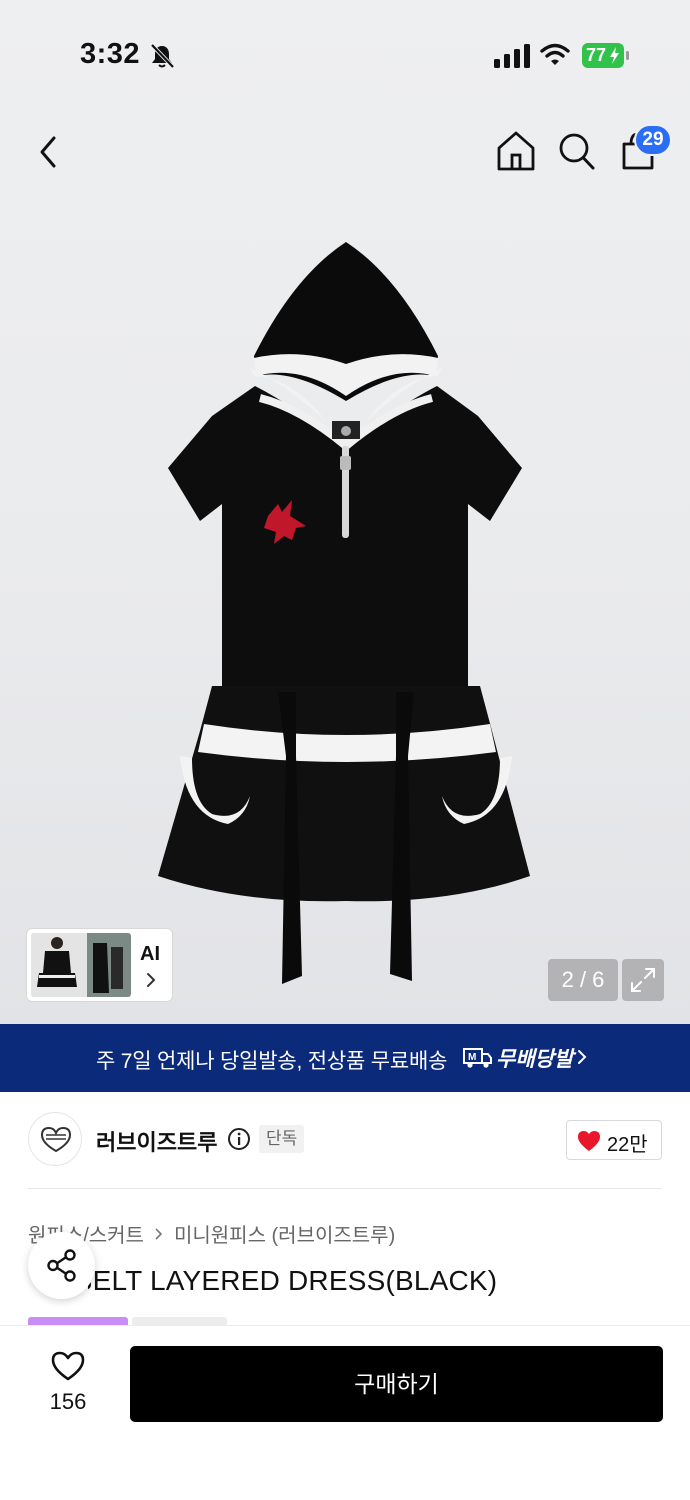 The image size is (690, 1500). What do you see at coordinates (583, 980) in the screenshot?
I see `image-counter: 2 / 6` at bounding box center [583, 980].